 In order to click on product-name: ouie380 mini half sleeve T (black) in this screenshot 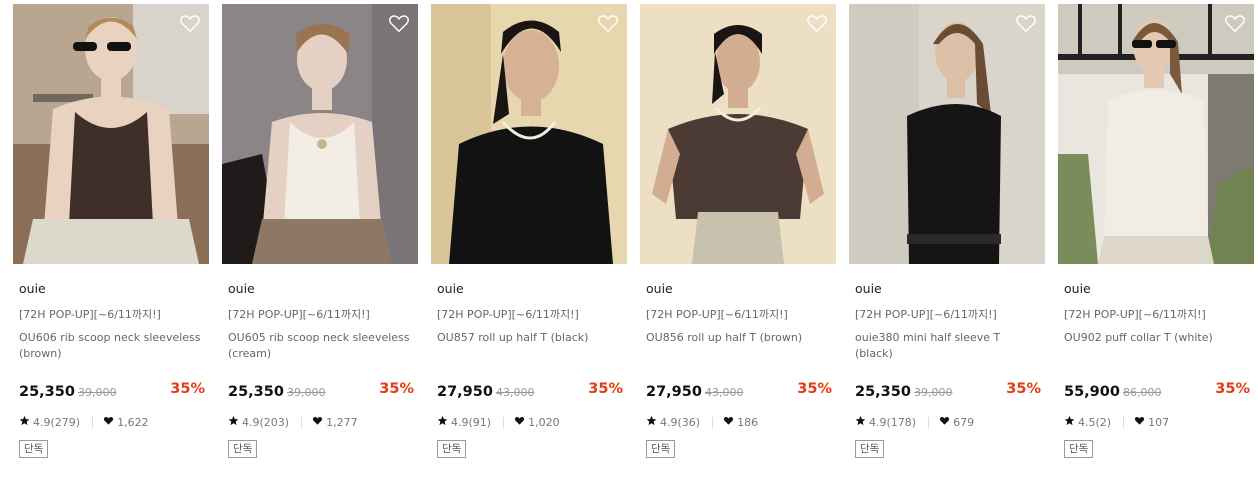, I will do `click(948, 346)`.